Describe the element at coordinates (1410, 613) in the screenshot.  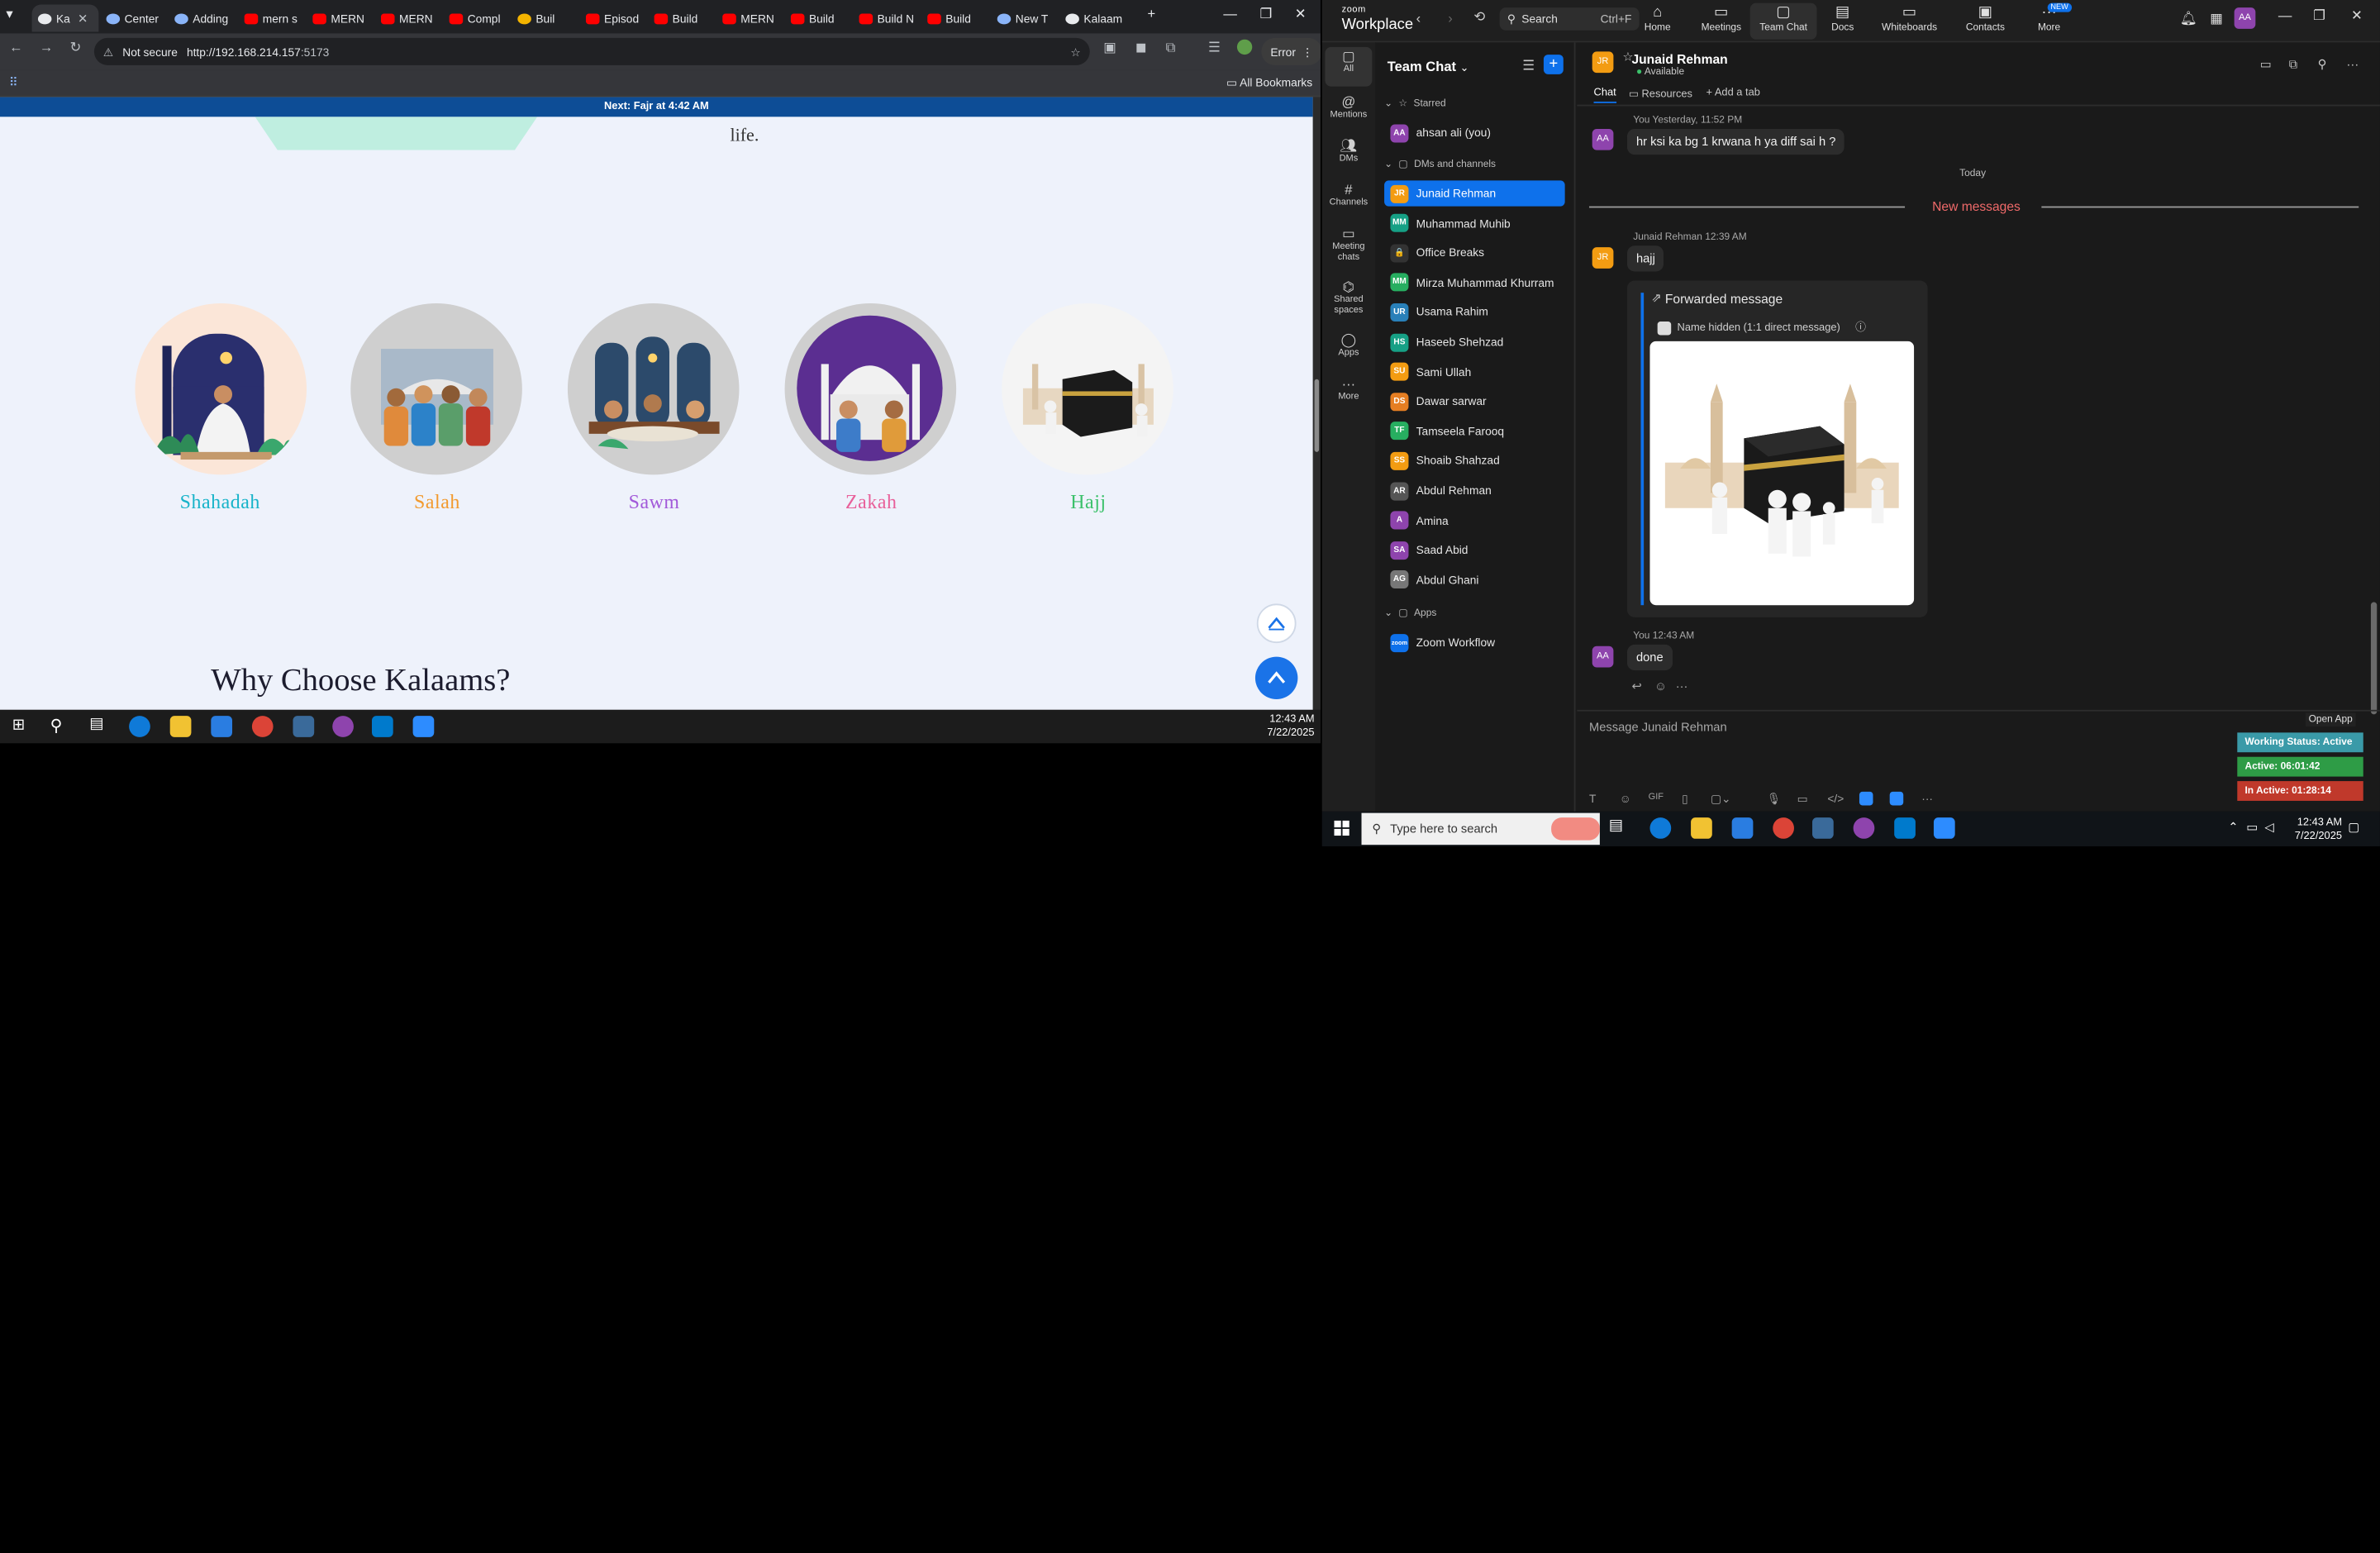
I see `section-apps: ⌄ ▢ Apps` at that location.